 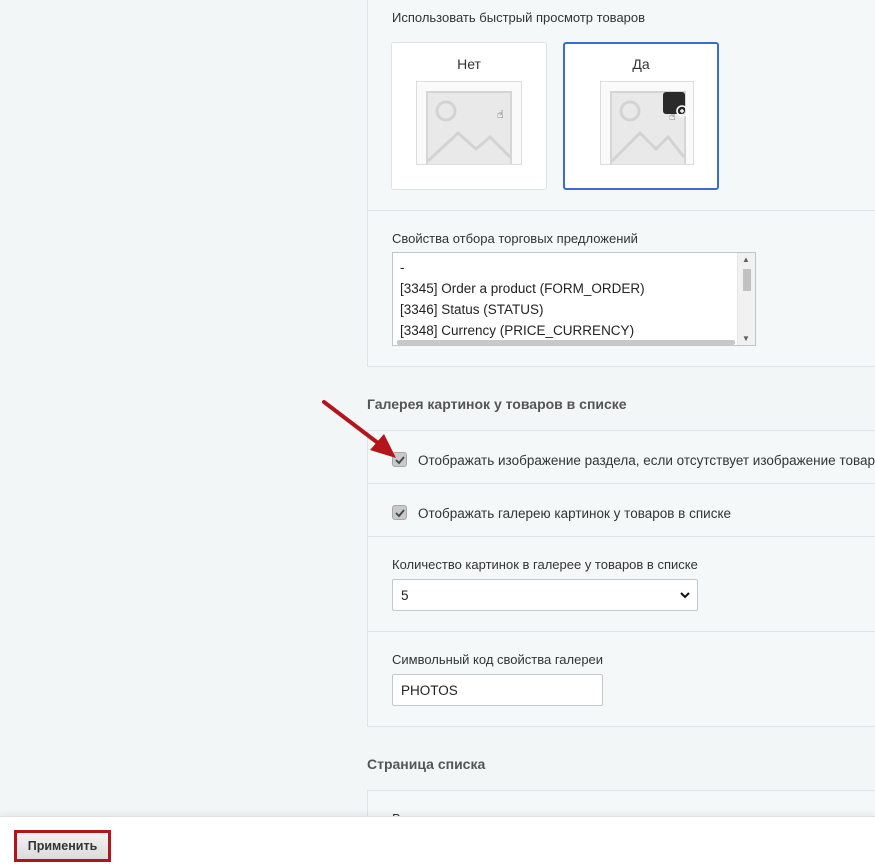 I want to click on scroll-down-icon: ▼, so click(x=746, y=338).